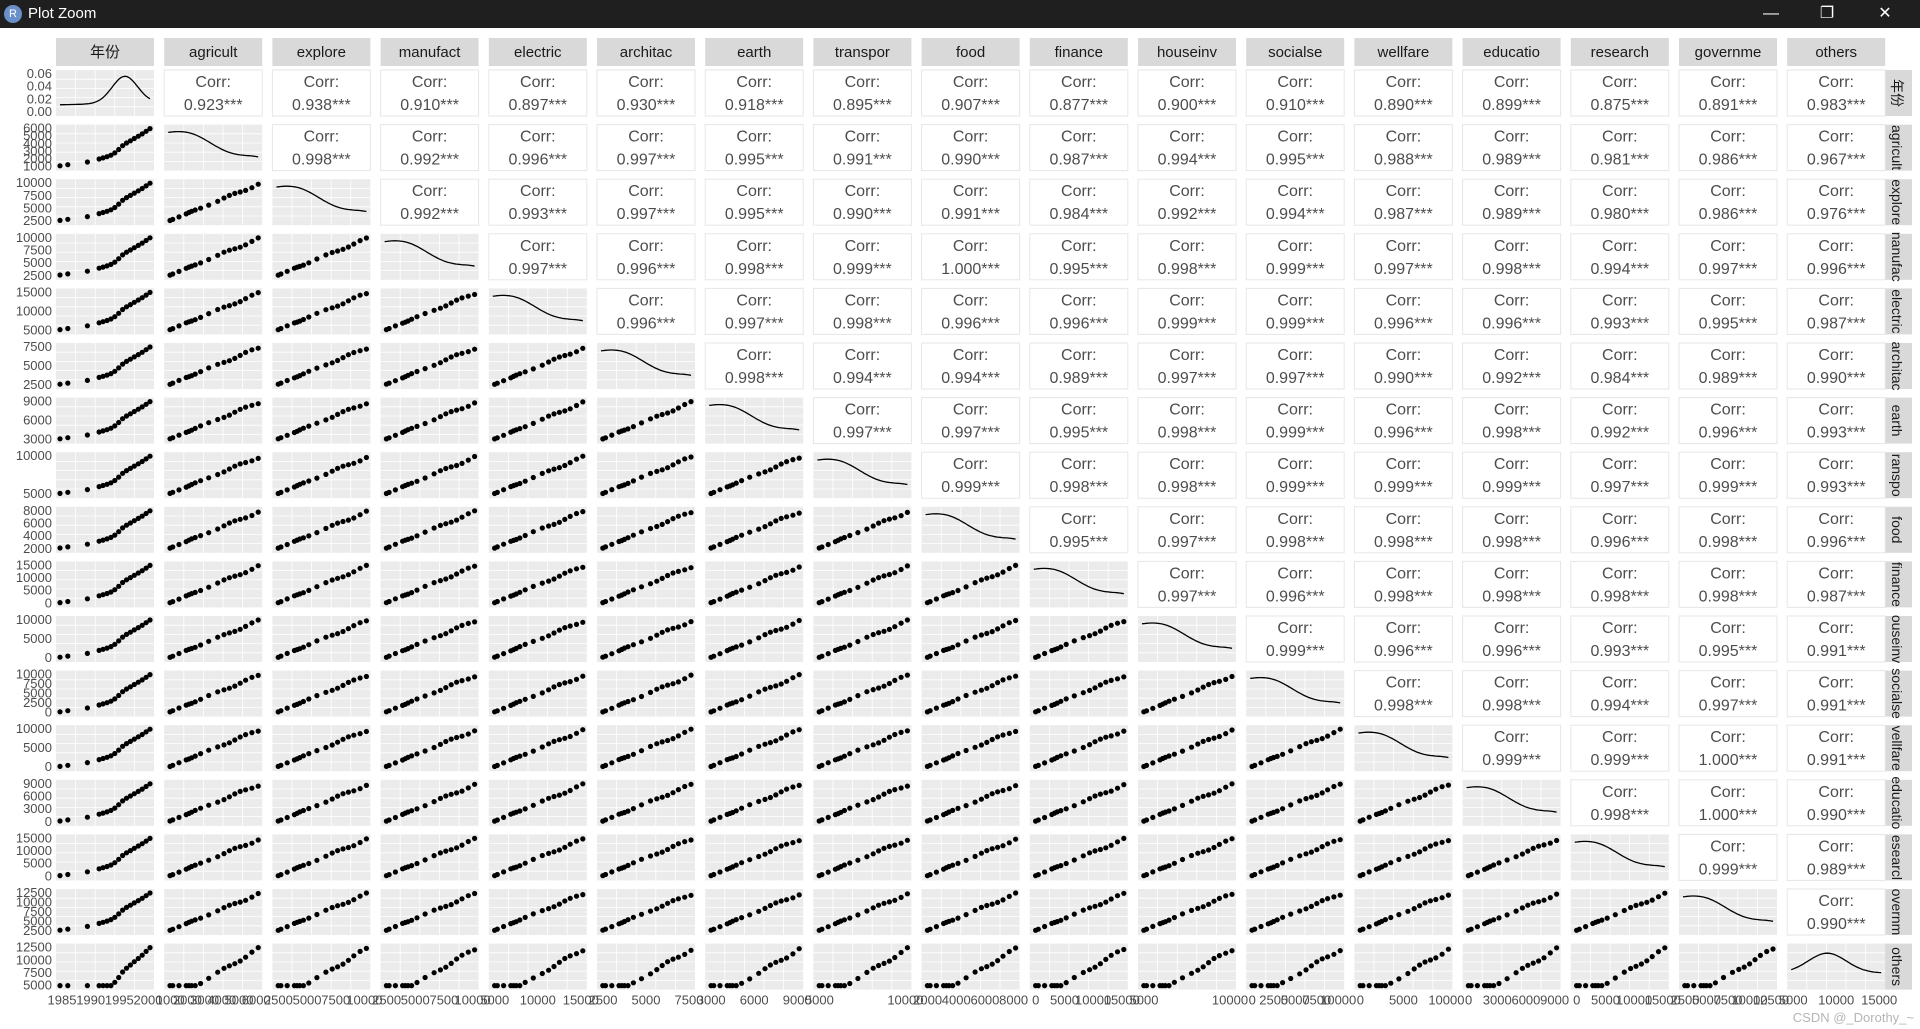  What do you see at coordinates (1295, 52) in the screenshot?
I see `column-strip-label: socialse` at bounding box center [1295, 52].